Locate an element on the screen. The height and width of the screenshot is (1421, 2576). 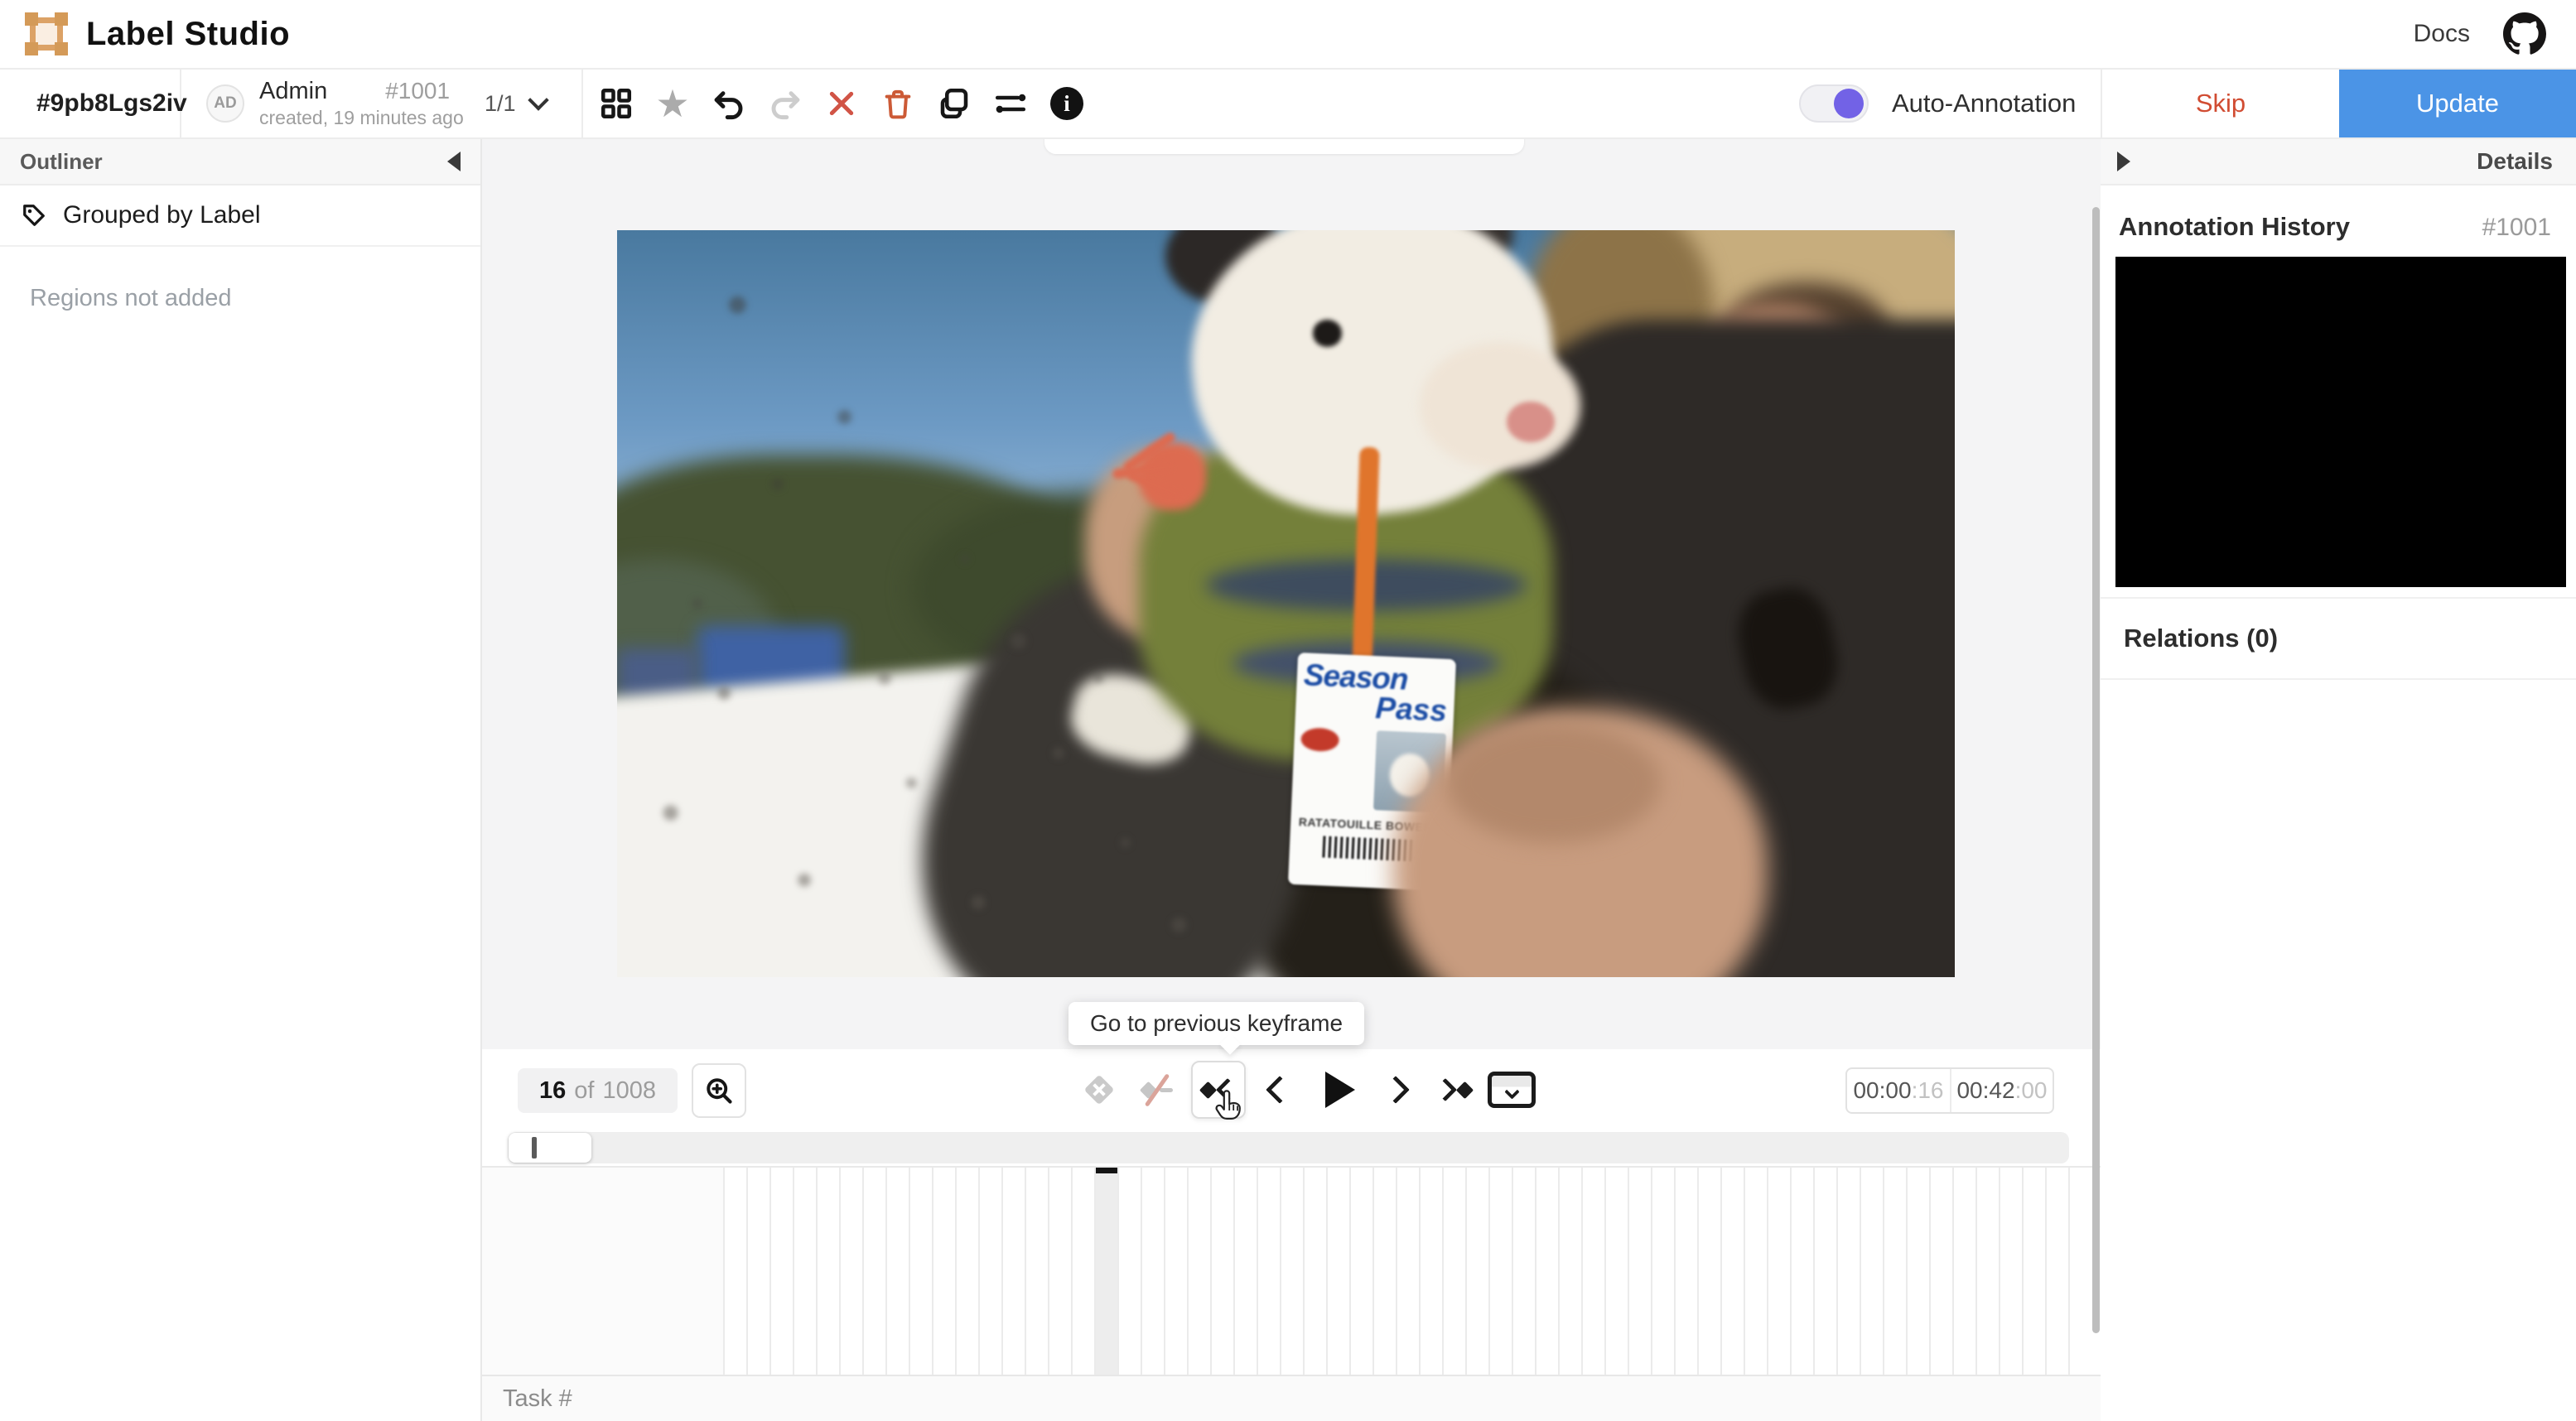
info-button: i is located at coordinates (1067, 103).